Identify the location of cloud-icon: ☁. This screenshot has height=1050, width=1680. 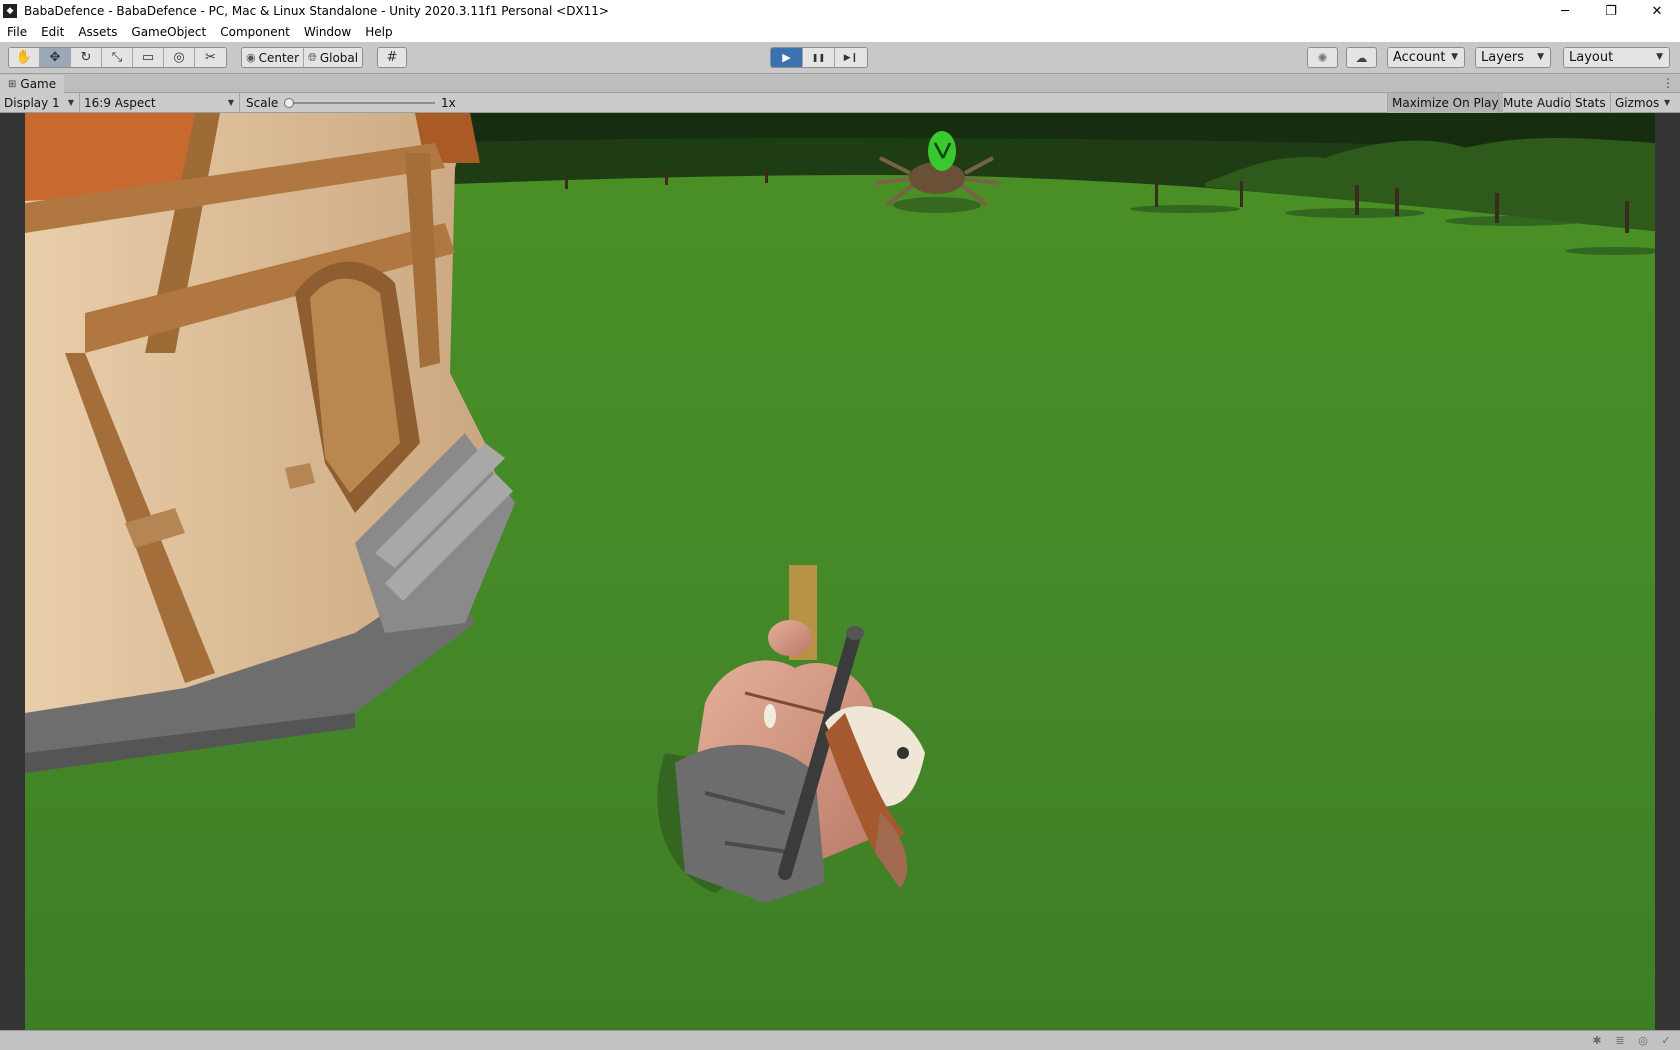
(1361, 57).